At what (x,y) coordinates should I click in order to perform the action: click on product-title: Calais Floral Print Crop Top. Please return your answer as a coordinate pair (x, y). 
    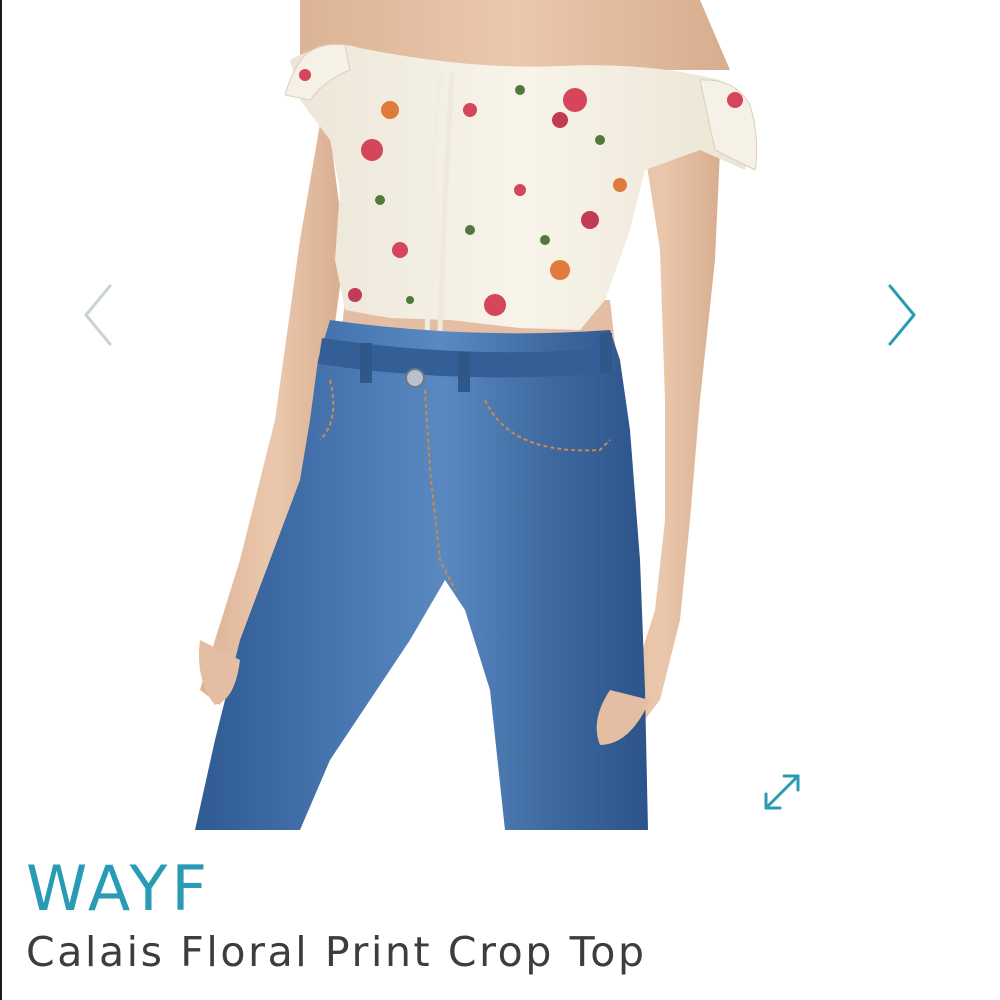
    Looking at the image, I should click on (336, 952).